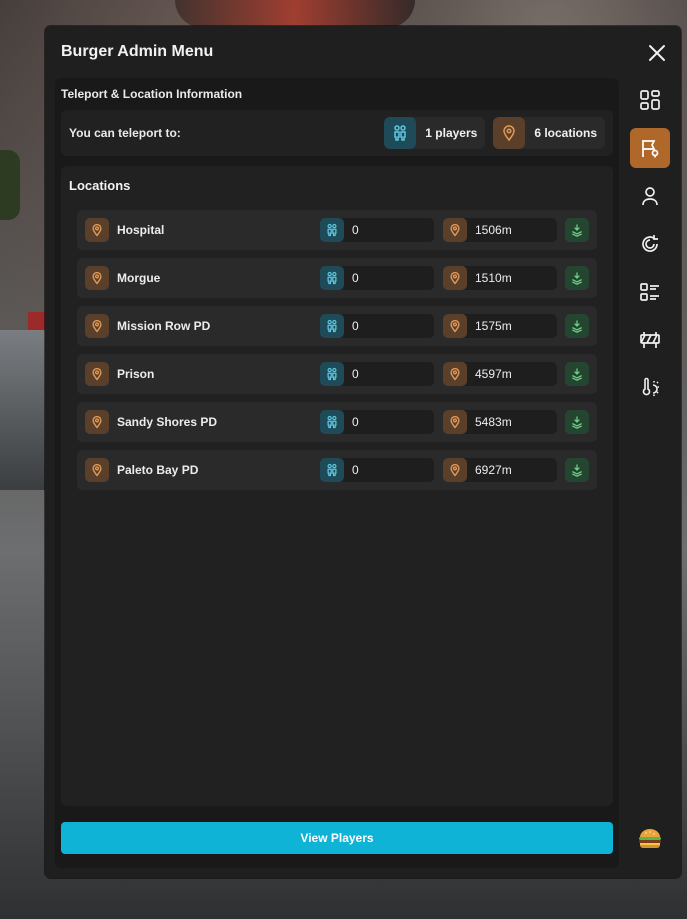  I want to click on section-label: Teleport & Location Information, so click(152, 94).